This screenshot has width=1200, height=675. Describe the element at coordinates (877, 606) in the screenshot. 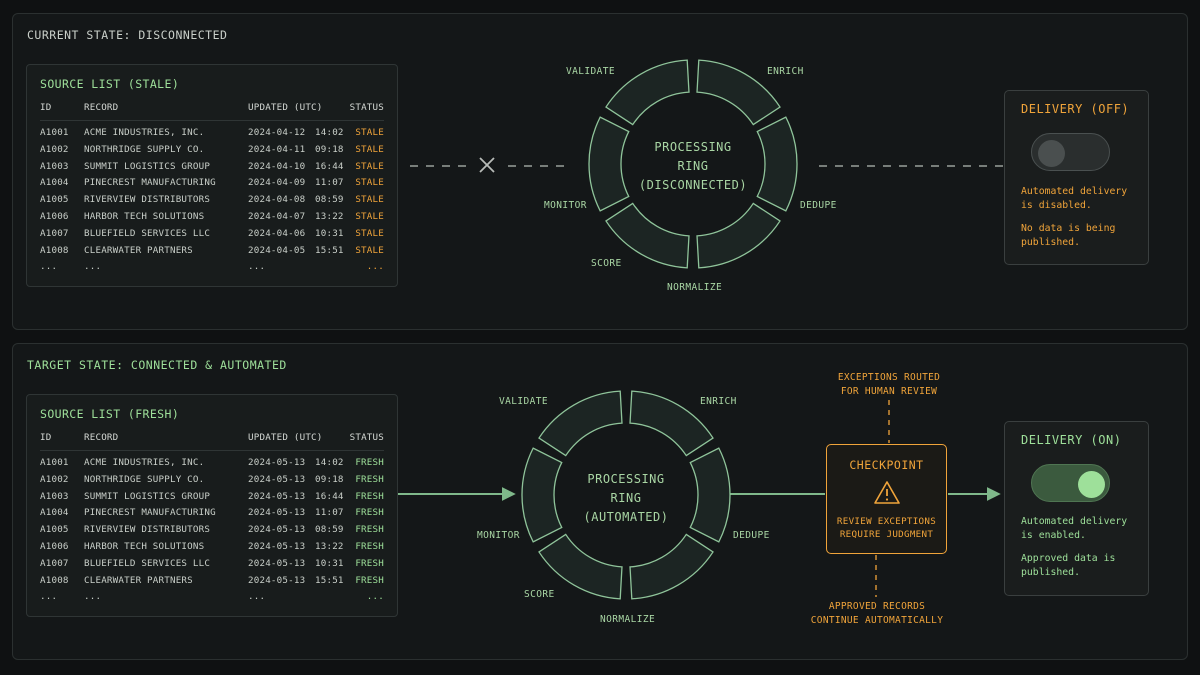

I see `approved-note-line1: APPROVED RECORDS` at that location.